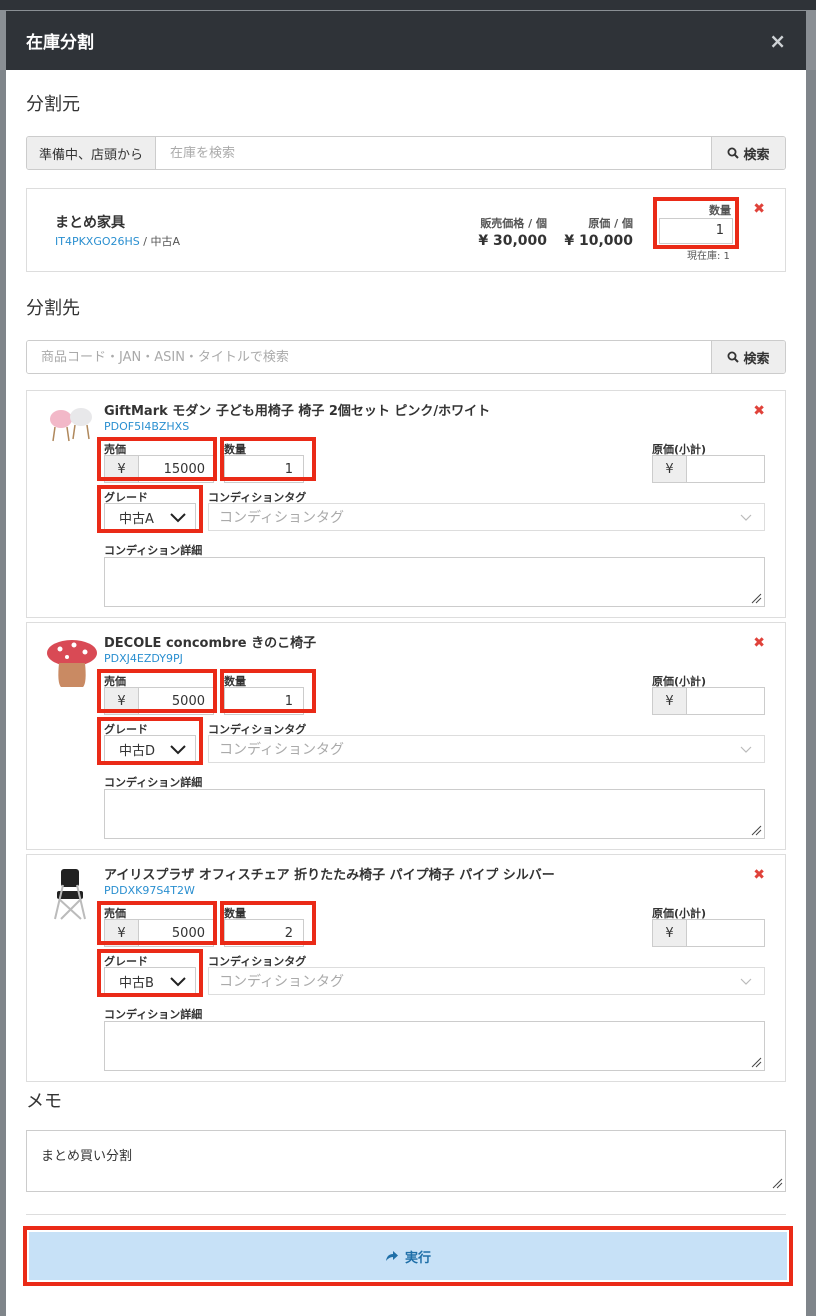  I want to click on execute-button: 実行, so click(408, 1256).